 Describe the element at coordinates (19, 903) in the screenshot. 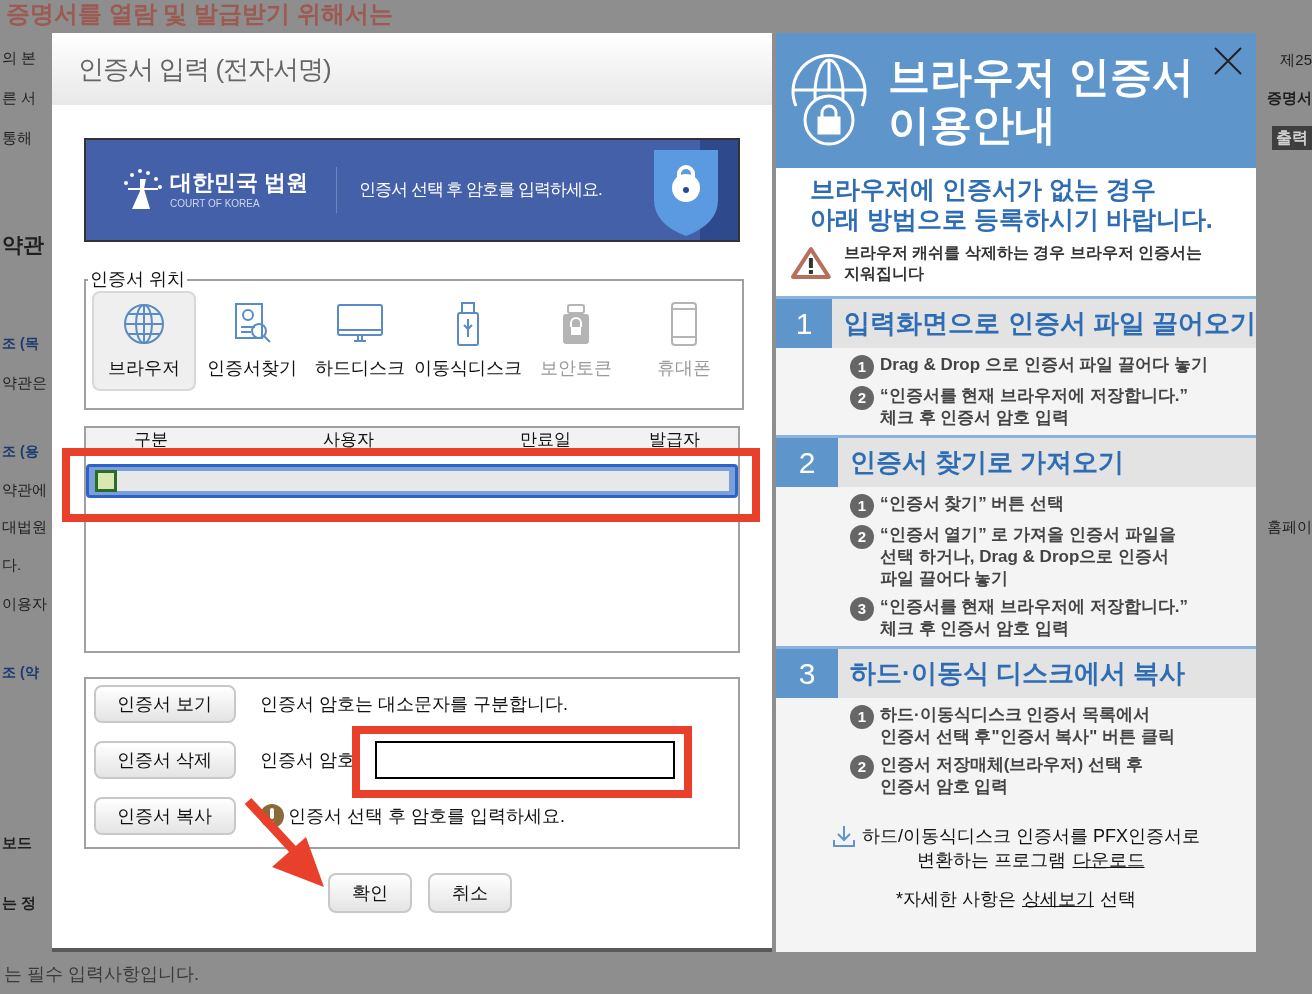

I see `background-text: 는 정` at that location.